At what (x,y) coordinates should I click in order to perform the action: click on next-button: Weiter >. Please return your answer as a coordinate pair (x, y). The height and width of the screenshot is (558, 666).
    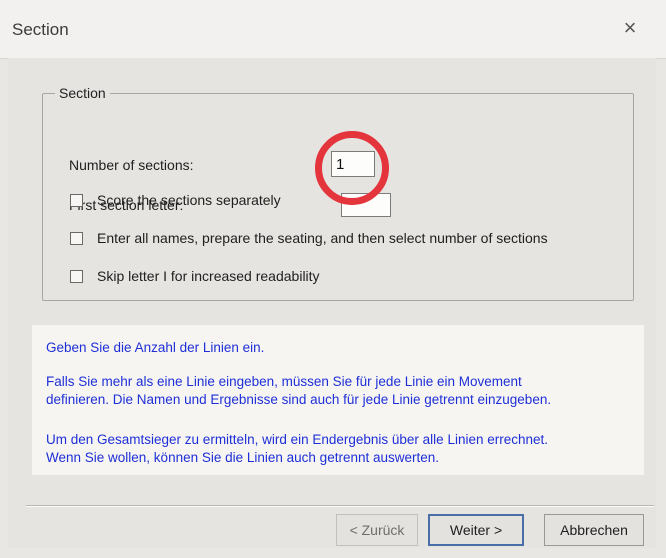
    Looking at the image, I should click on (476, 530).